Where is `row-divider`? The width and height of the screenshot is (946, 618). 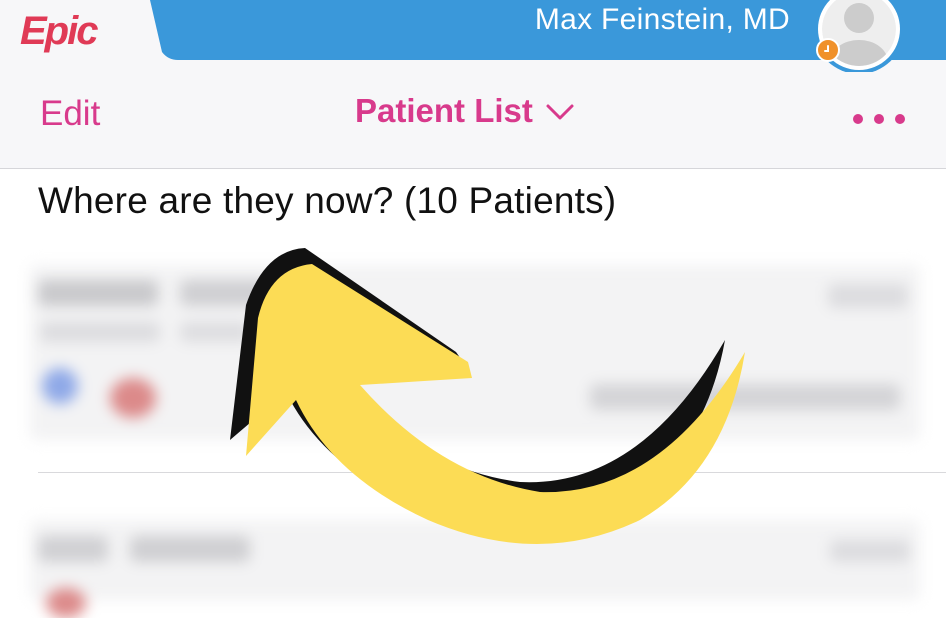
row-divider is located at coordinates (492, 472).